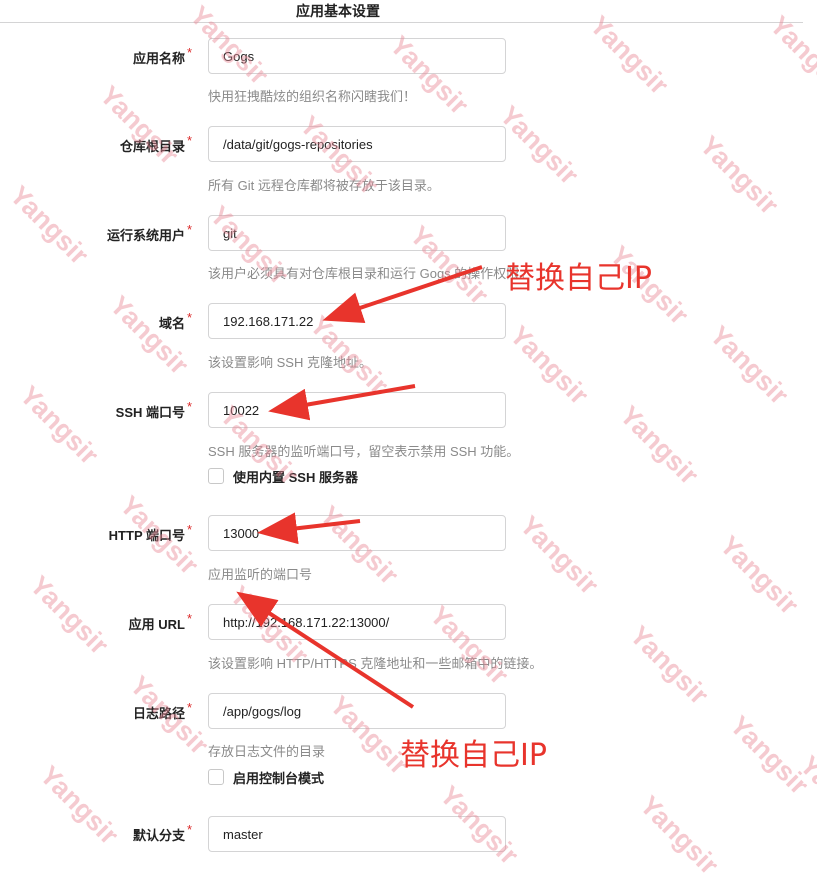 The width and height of the screenshot is (817, 881). What do you see at coordinates (158, 58) in the screenshot?
I see `app-name-label: 应用名称` at bounding box center [158, 58].